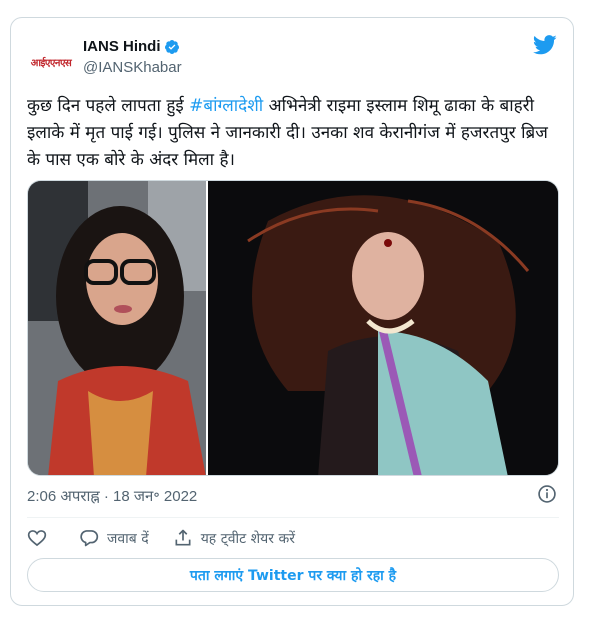 The height and width of the screenshot is (620, 600). I want to click on tweet-actions: जवाब दें यह ट्वीट शेयर करें, so click(173, 538).